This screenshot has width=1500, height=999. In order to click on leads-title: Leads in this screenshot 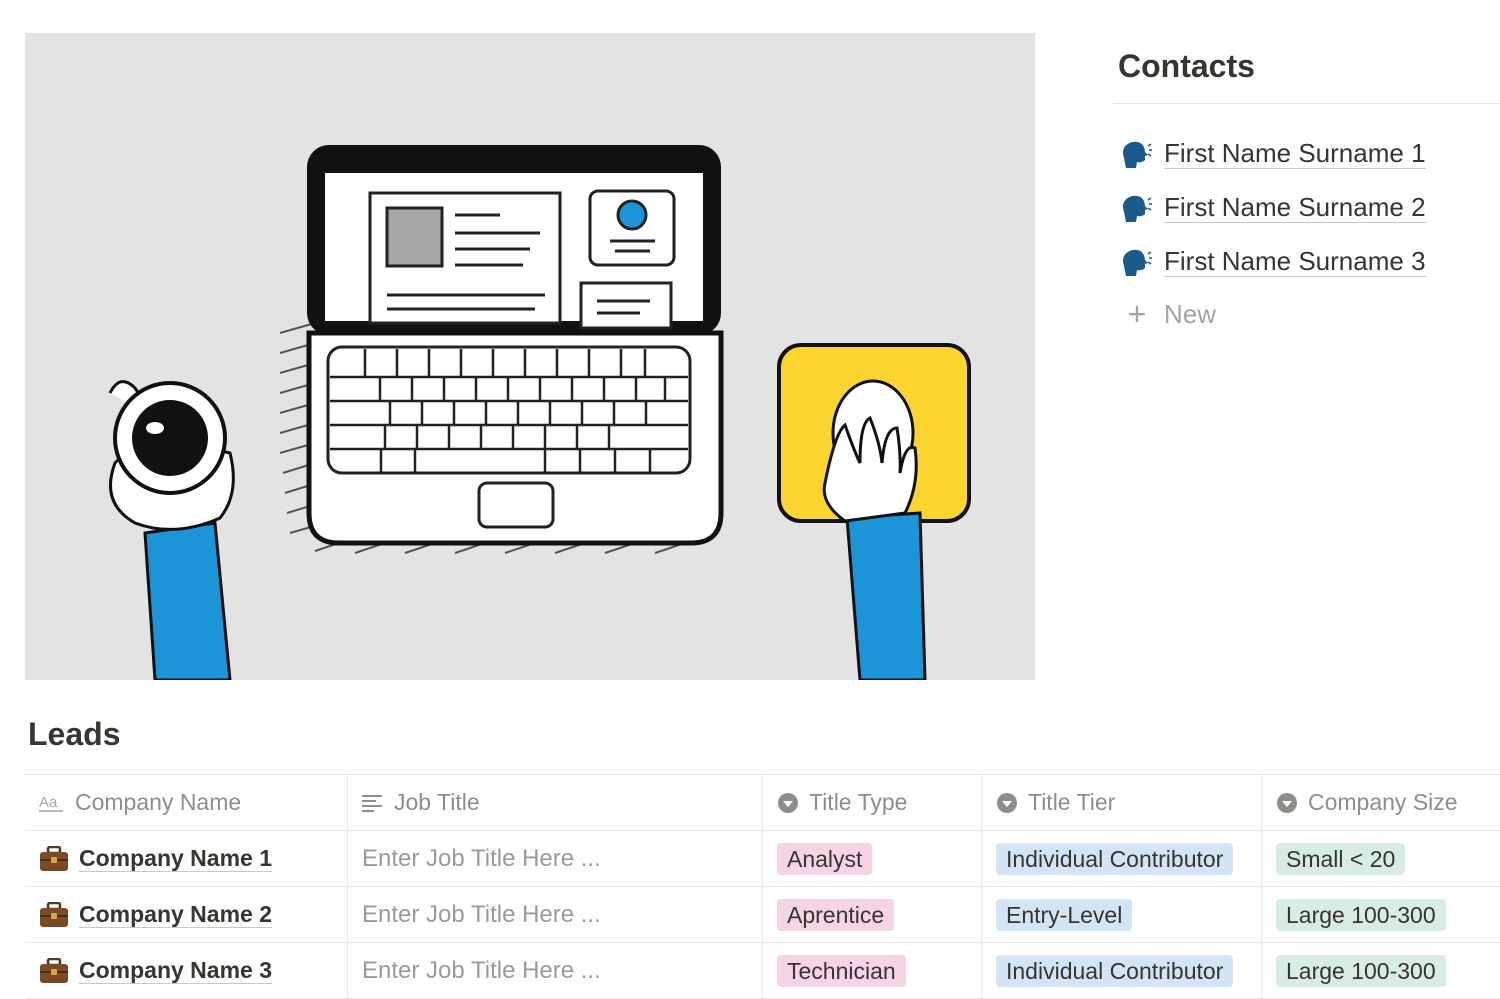, I will do `click(74, 734)`.